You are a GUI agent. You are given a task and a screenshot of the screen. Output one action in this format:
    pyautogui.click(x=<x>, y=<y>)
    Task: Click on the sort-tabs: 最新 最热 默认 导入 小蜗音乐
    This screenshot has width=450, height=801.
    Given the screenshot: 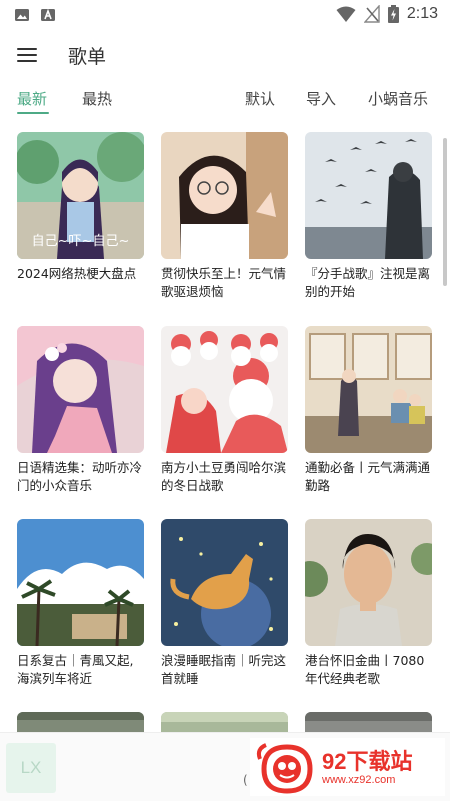 What is the action you would take?
    pyautogui.click(x=225, y=101)
    